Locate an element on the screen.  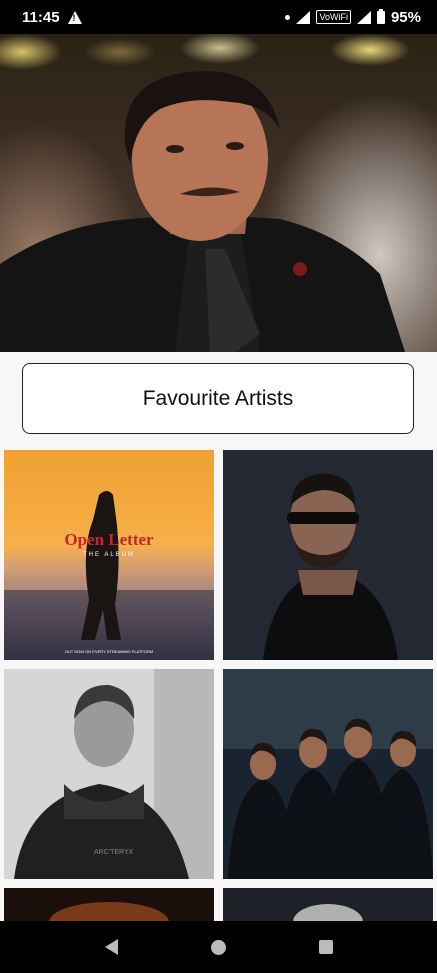
system-nav-bar is located at coordinates (218, 947).